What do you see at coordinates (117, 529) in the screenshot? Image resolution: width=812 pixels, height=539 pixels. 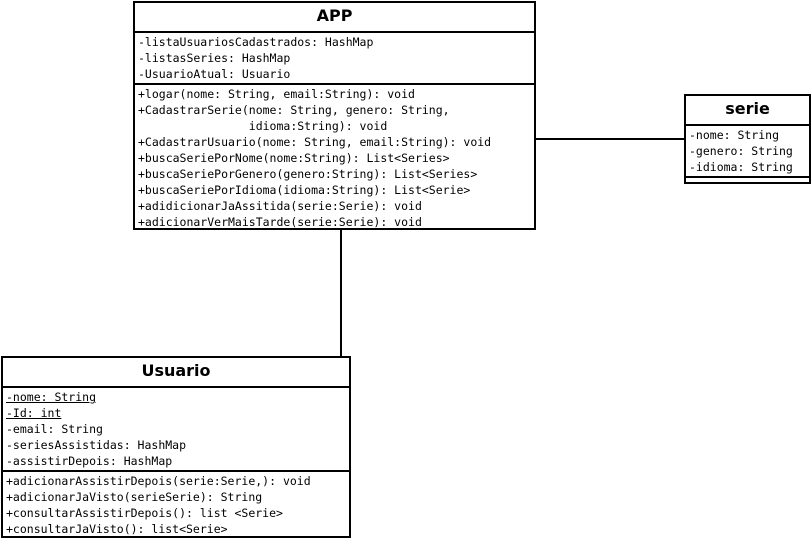 I see `method: +consultarJaVisto(): list<Serie>` at bounding box center [117, 529].